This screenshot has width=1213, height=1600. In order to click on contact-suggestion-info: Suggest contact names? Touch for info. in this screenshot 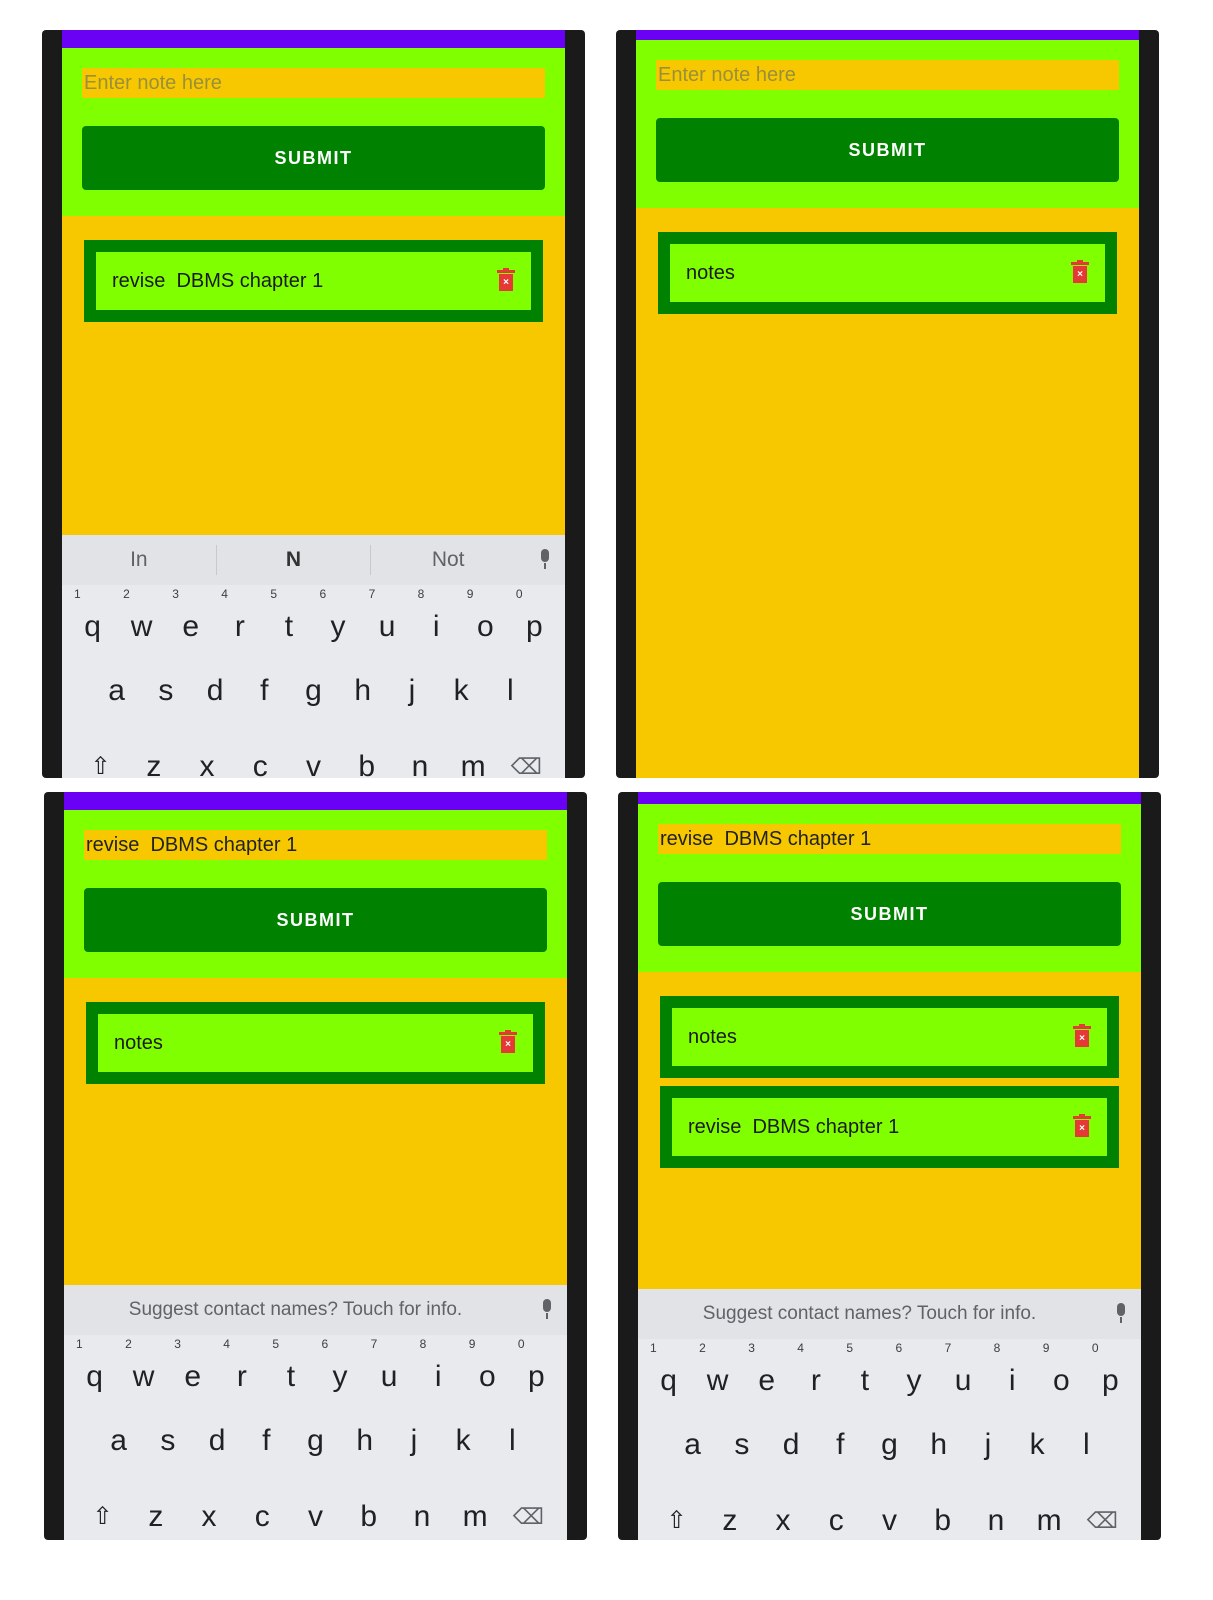, I will do `click(869, 1314)`.